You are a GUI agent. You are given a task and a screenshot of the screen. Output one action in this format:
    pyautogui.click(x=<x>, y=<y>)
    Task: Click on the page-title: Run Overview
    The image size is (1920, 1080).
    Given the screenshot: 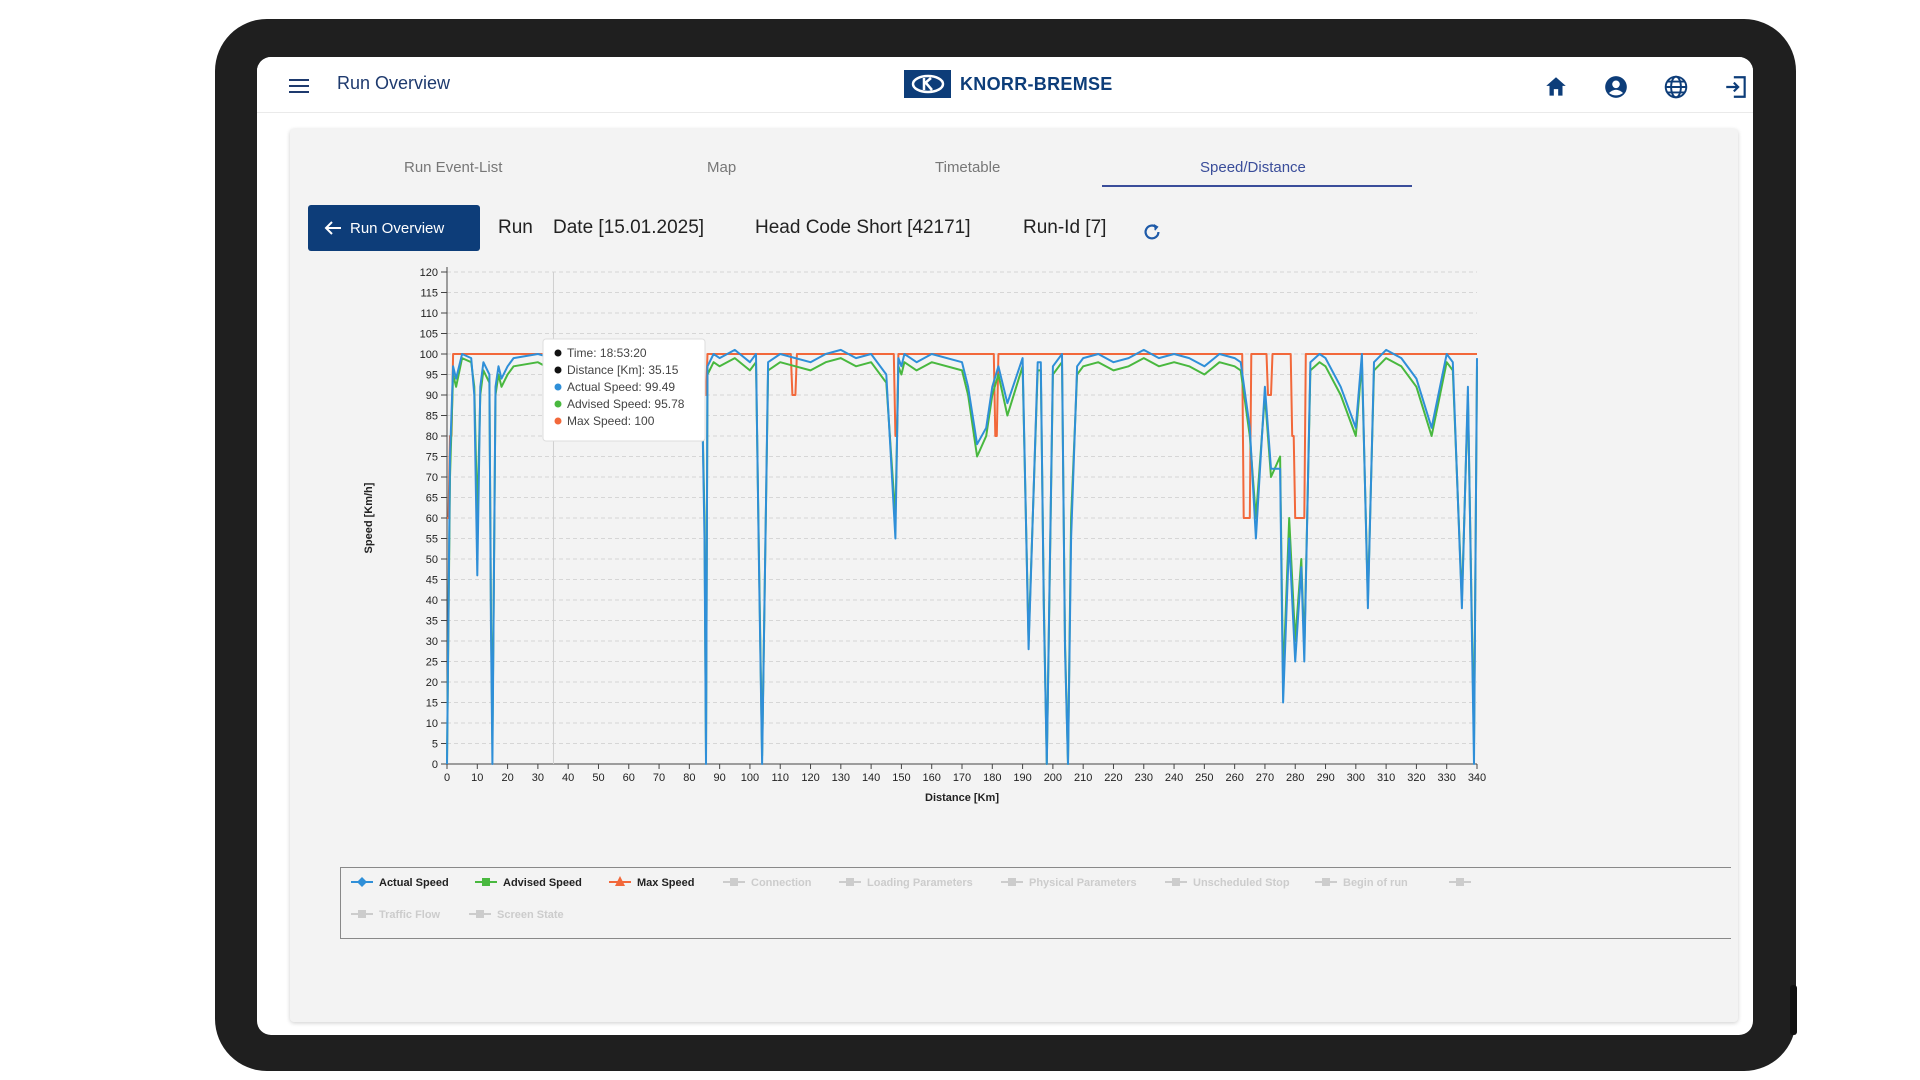 What is the action you would take?
    pyautogui.click(x=394, y=83)
    